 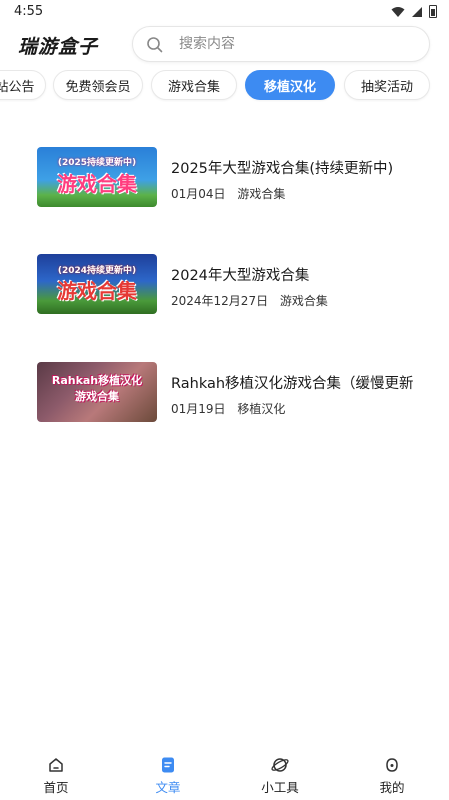 I want to click on search-box, so click(x=281, y=44).